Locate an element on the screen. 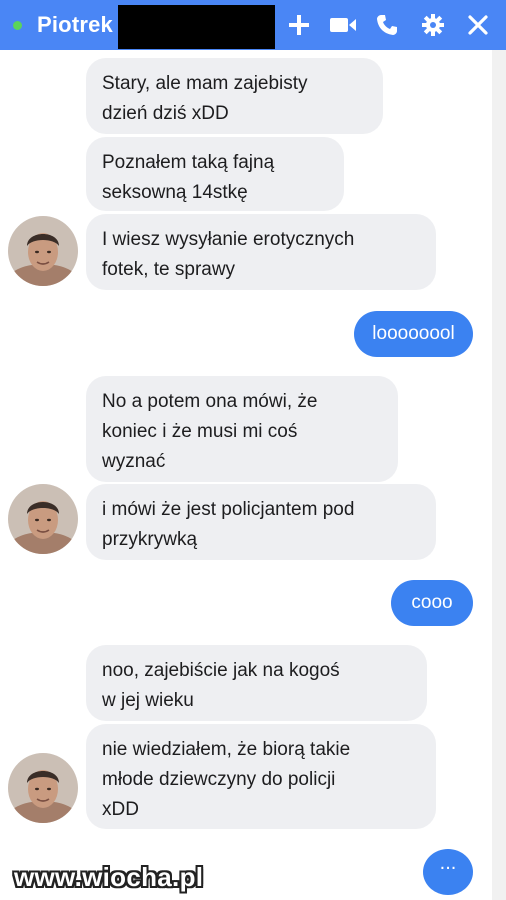 The height and width of the screenshot is (900, 506). close-icon is located at coordinates (478, 25).